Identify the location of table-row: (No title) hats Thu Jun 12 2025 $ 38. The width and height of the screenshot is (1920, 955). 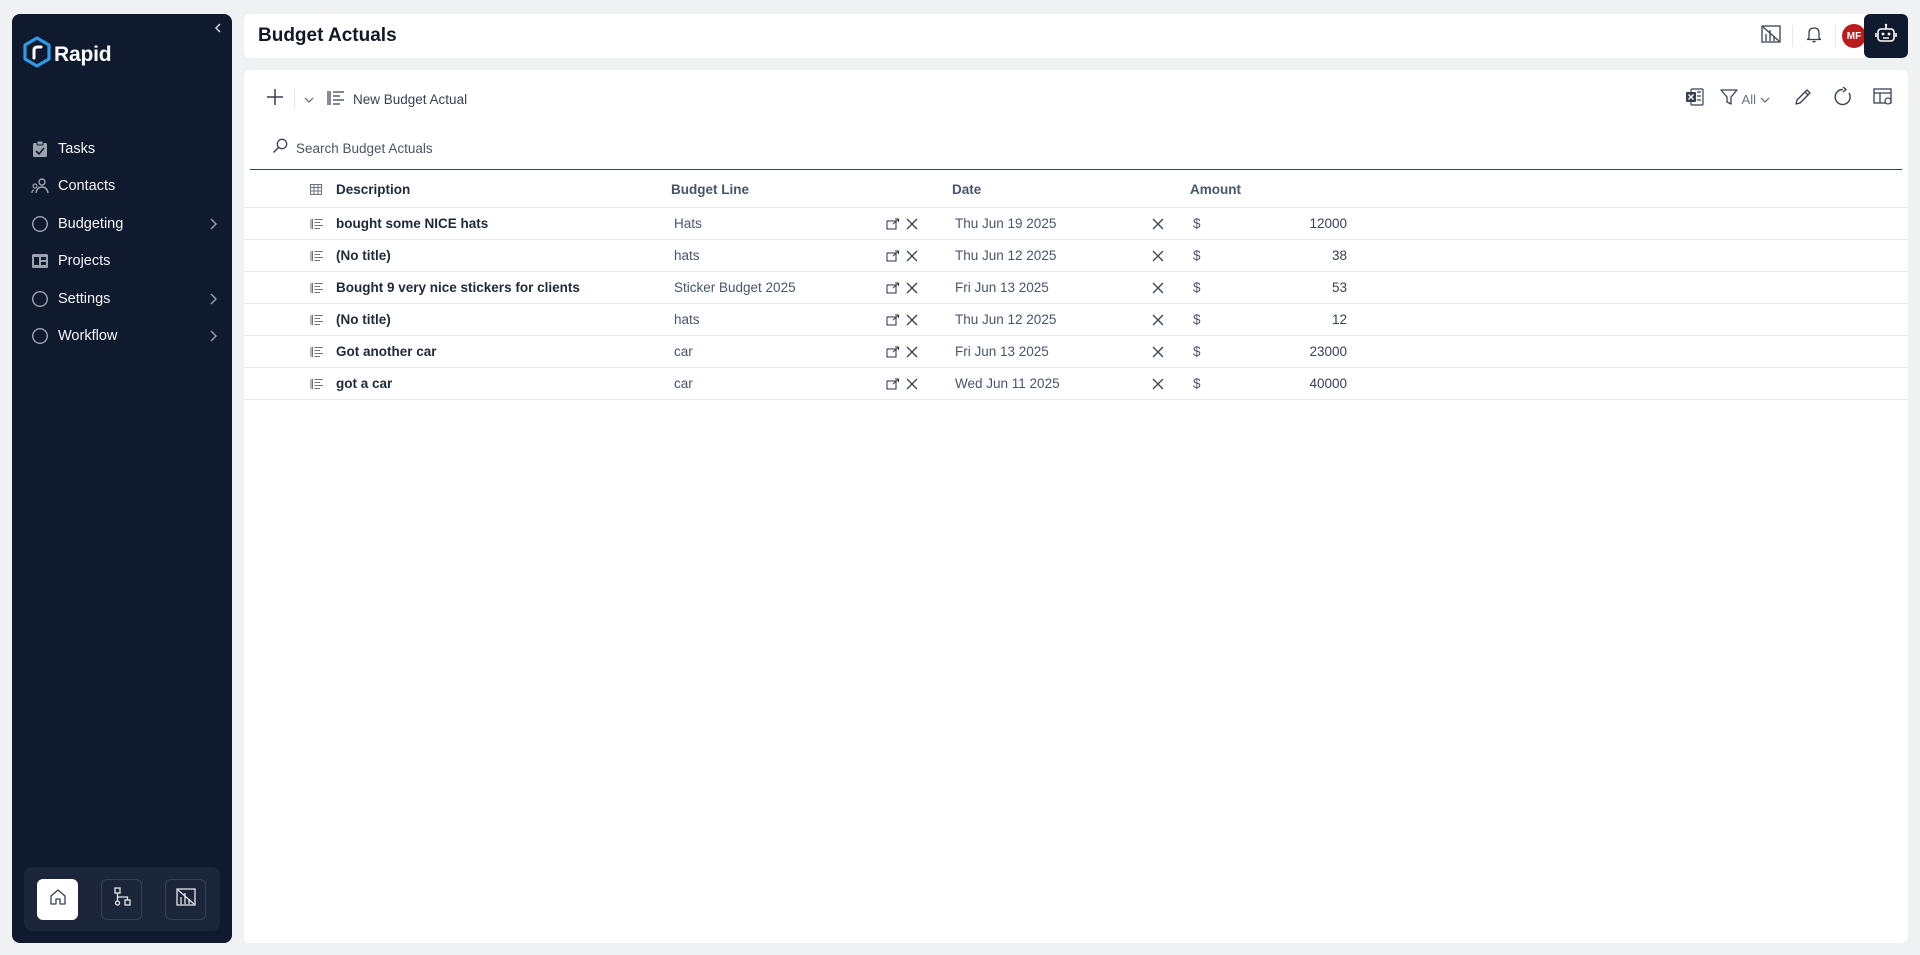
(1076, 256).